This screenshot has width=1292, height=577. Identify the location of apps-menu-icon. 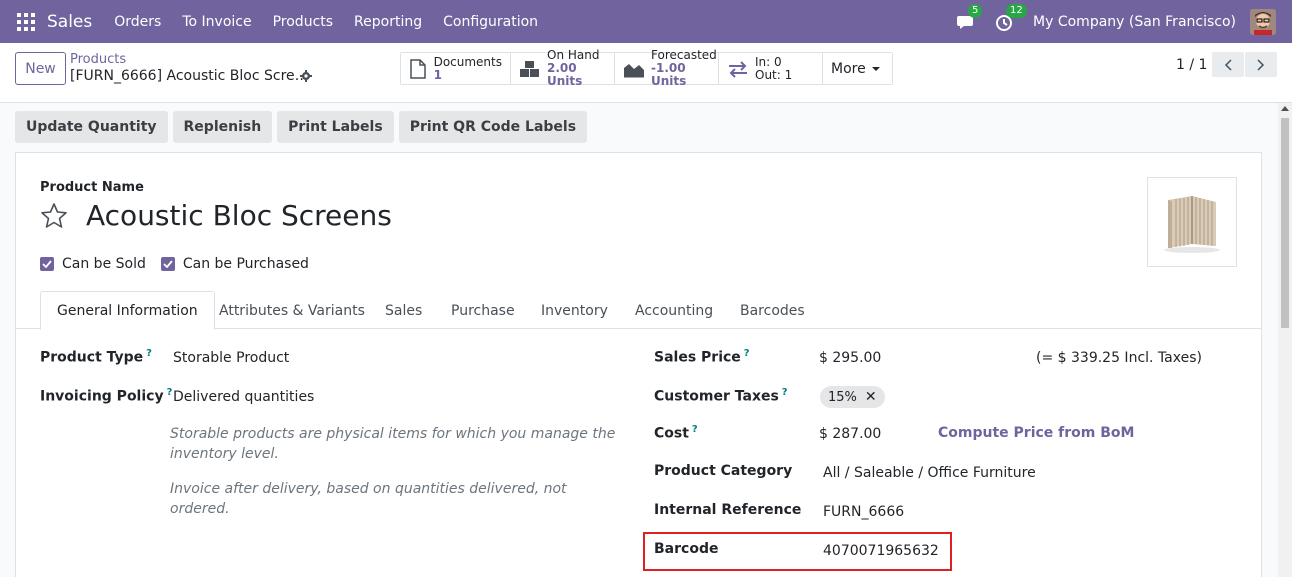
(26, 21).